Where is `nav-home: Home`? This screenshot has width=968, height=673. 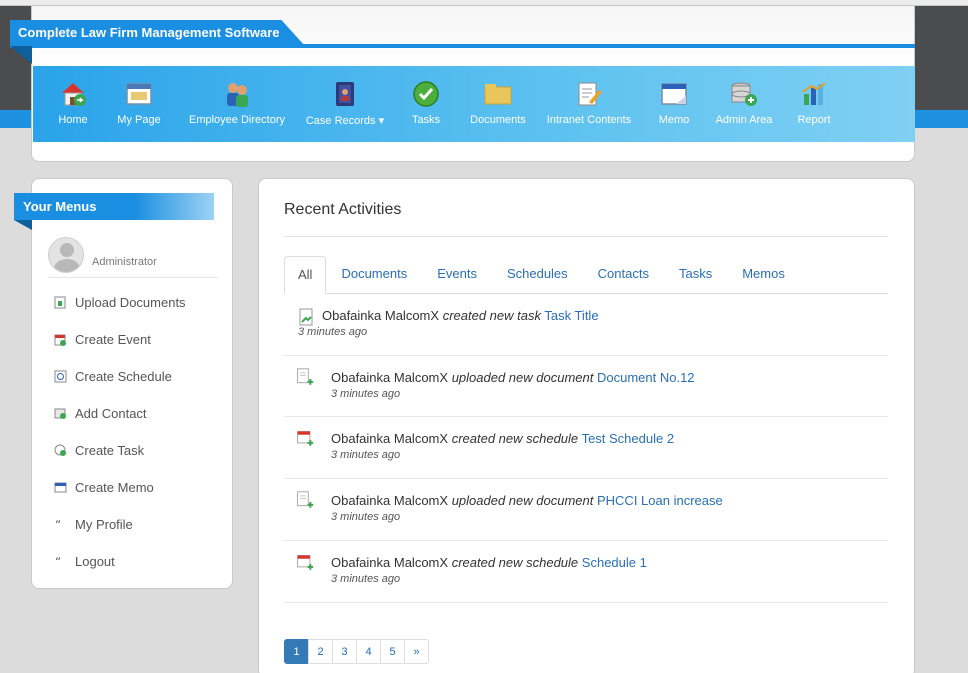
nav-home: Home is located at coordinates (73, 96).